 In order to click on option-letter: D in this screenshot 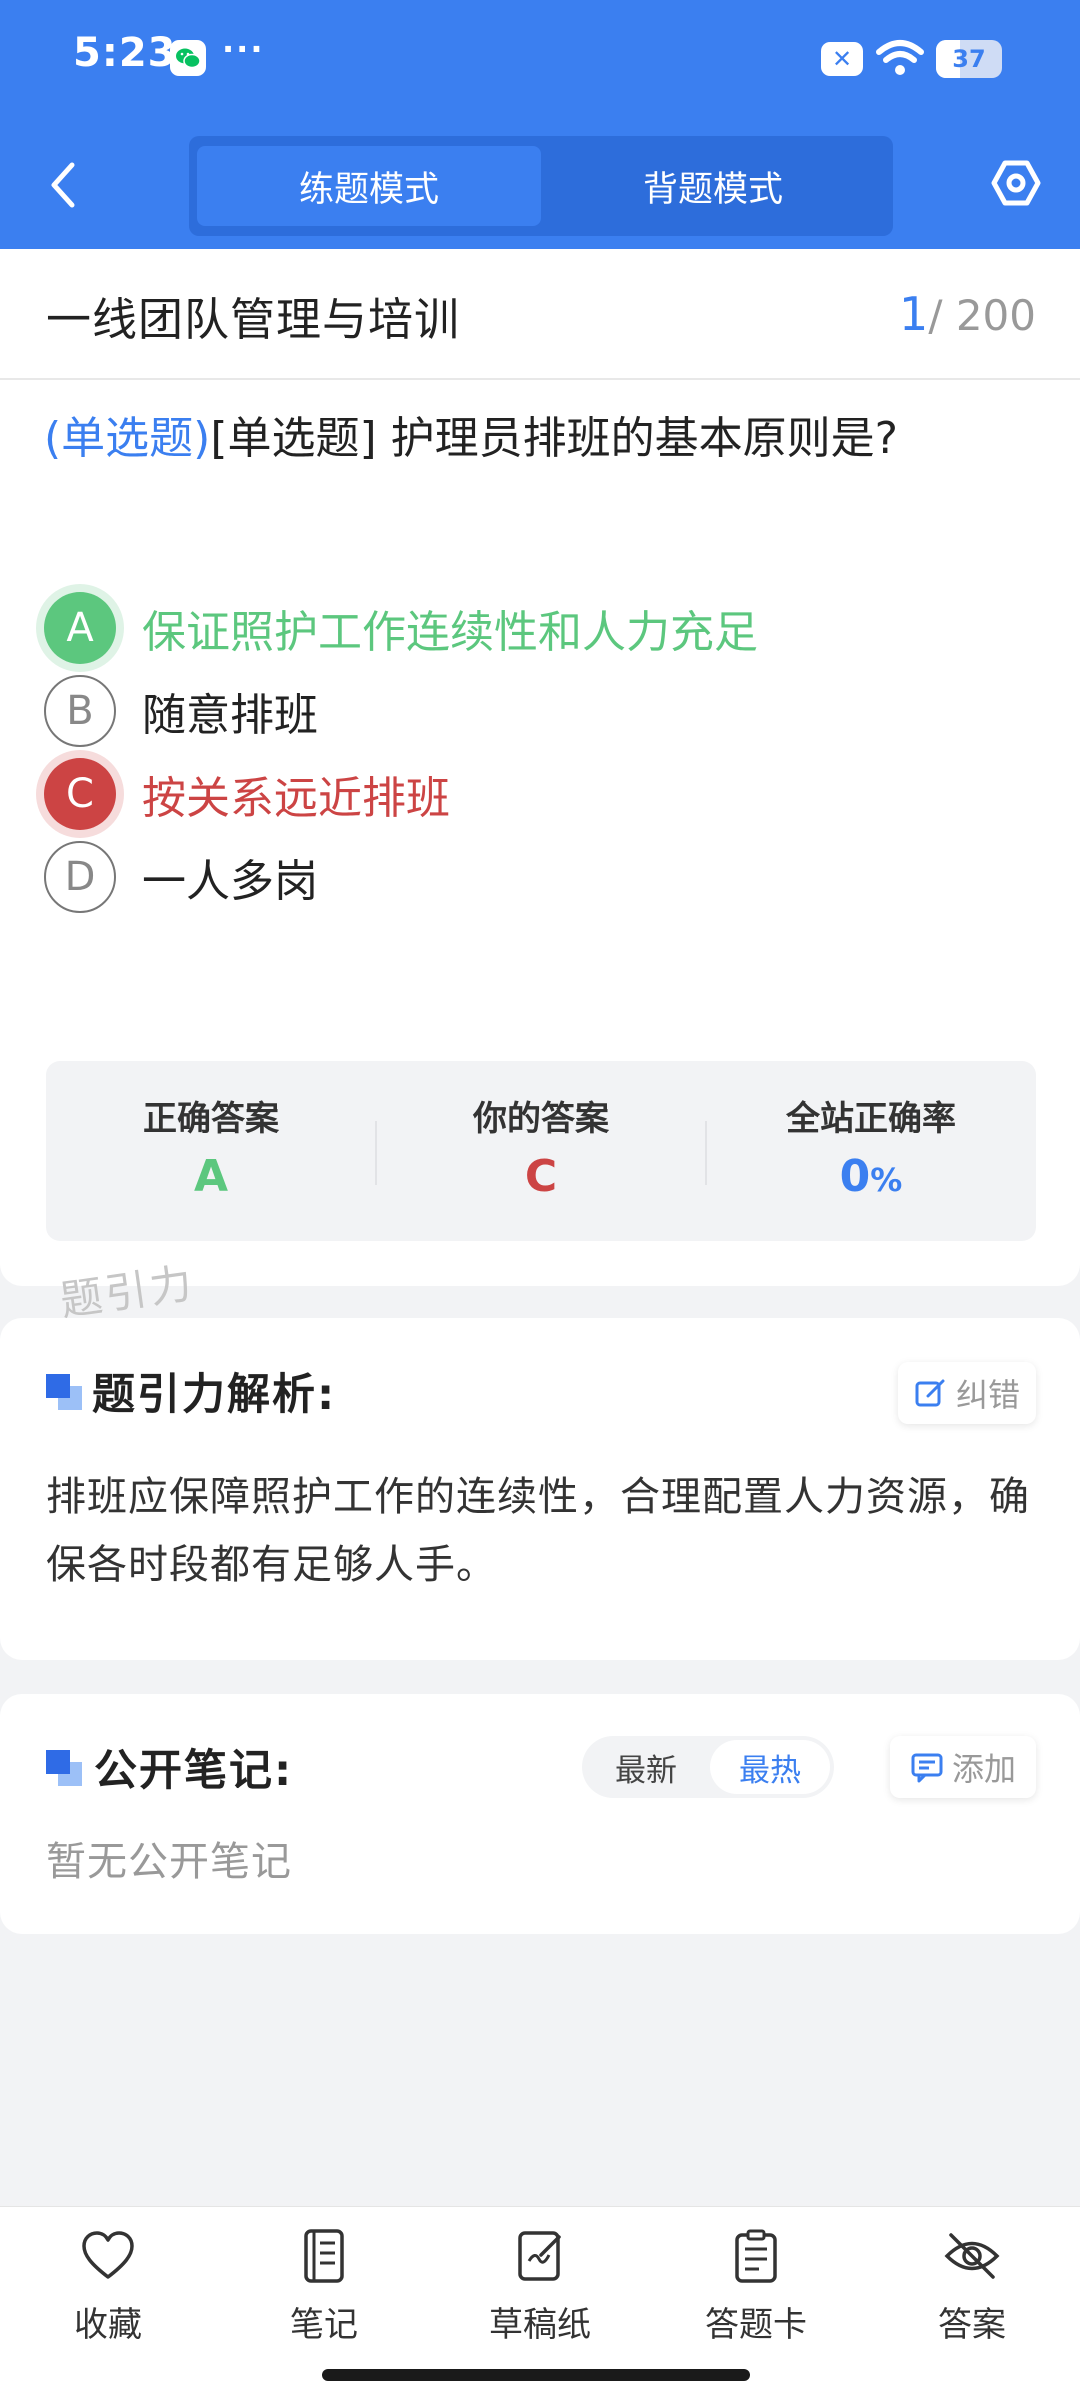, I will do `click(80, 877)`.